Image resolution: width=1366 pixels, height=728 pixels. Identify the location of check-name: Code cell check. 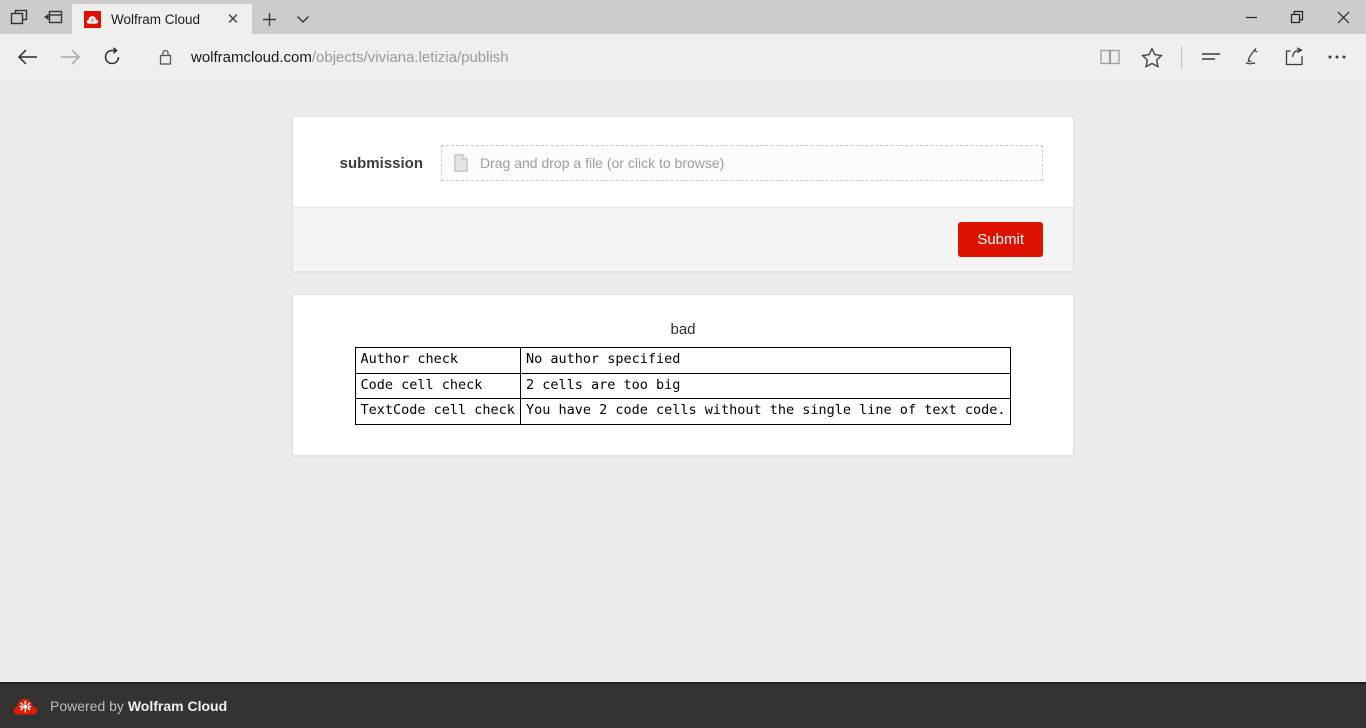
(437, 386).